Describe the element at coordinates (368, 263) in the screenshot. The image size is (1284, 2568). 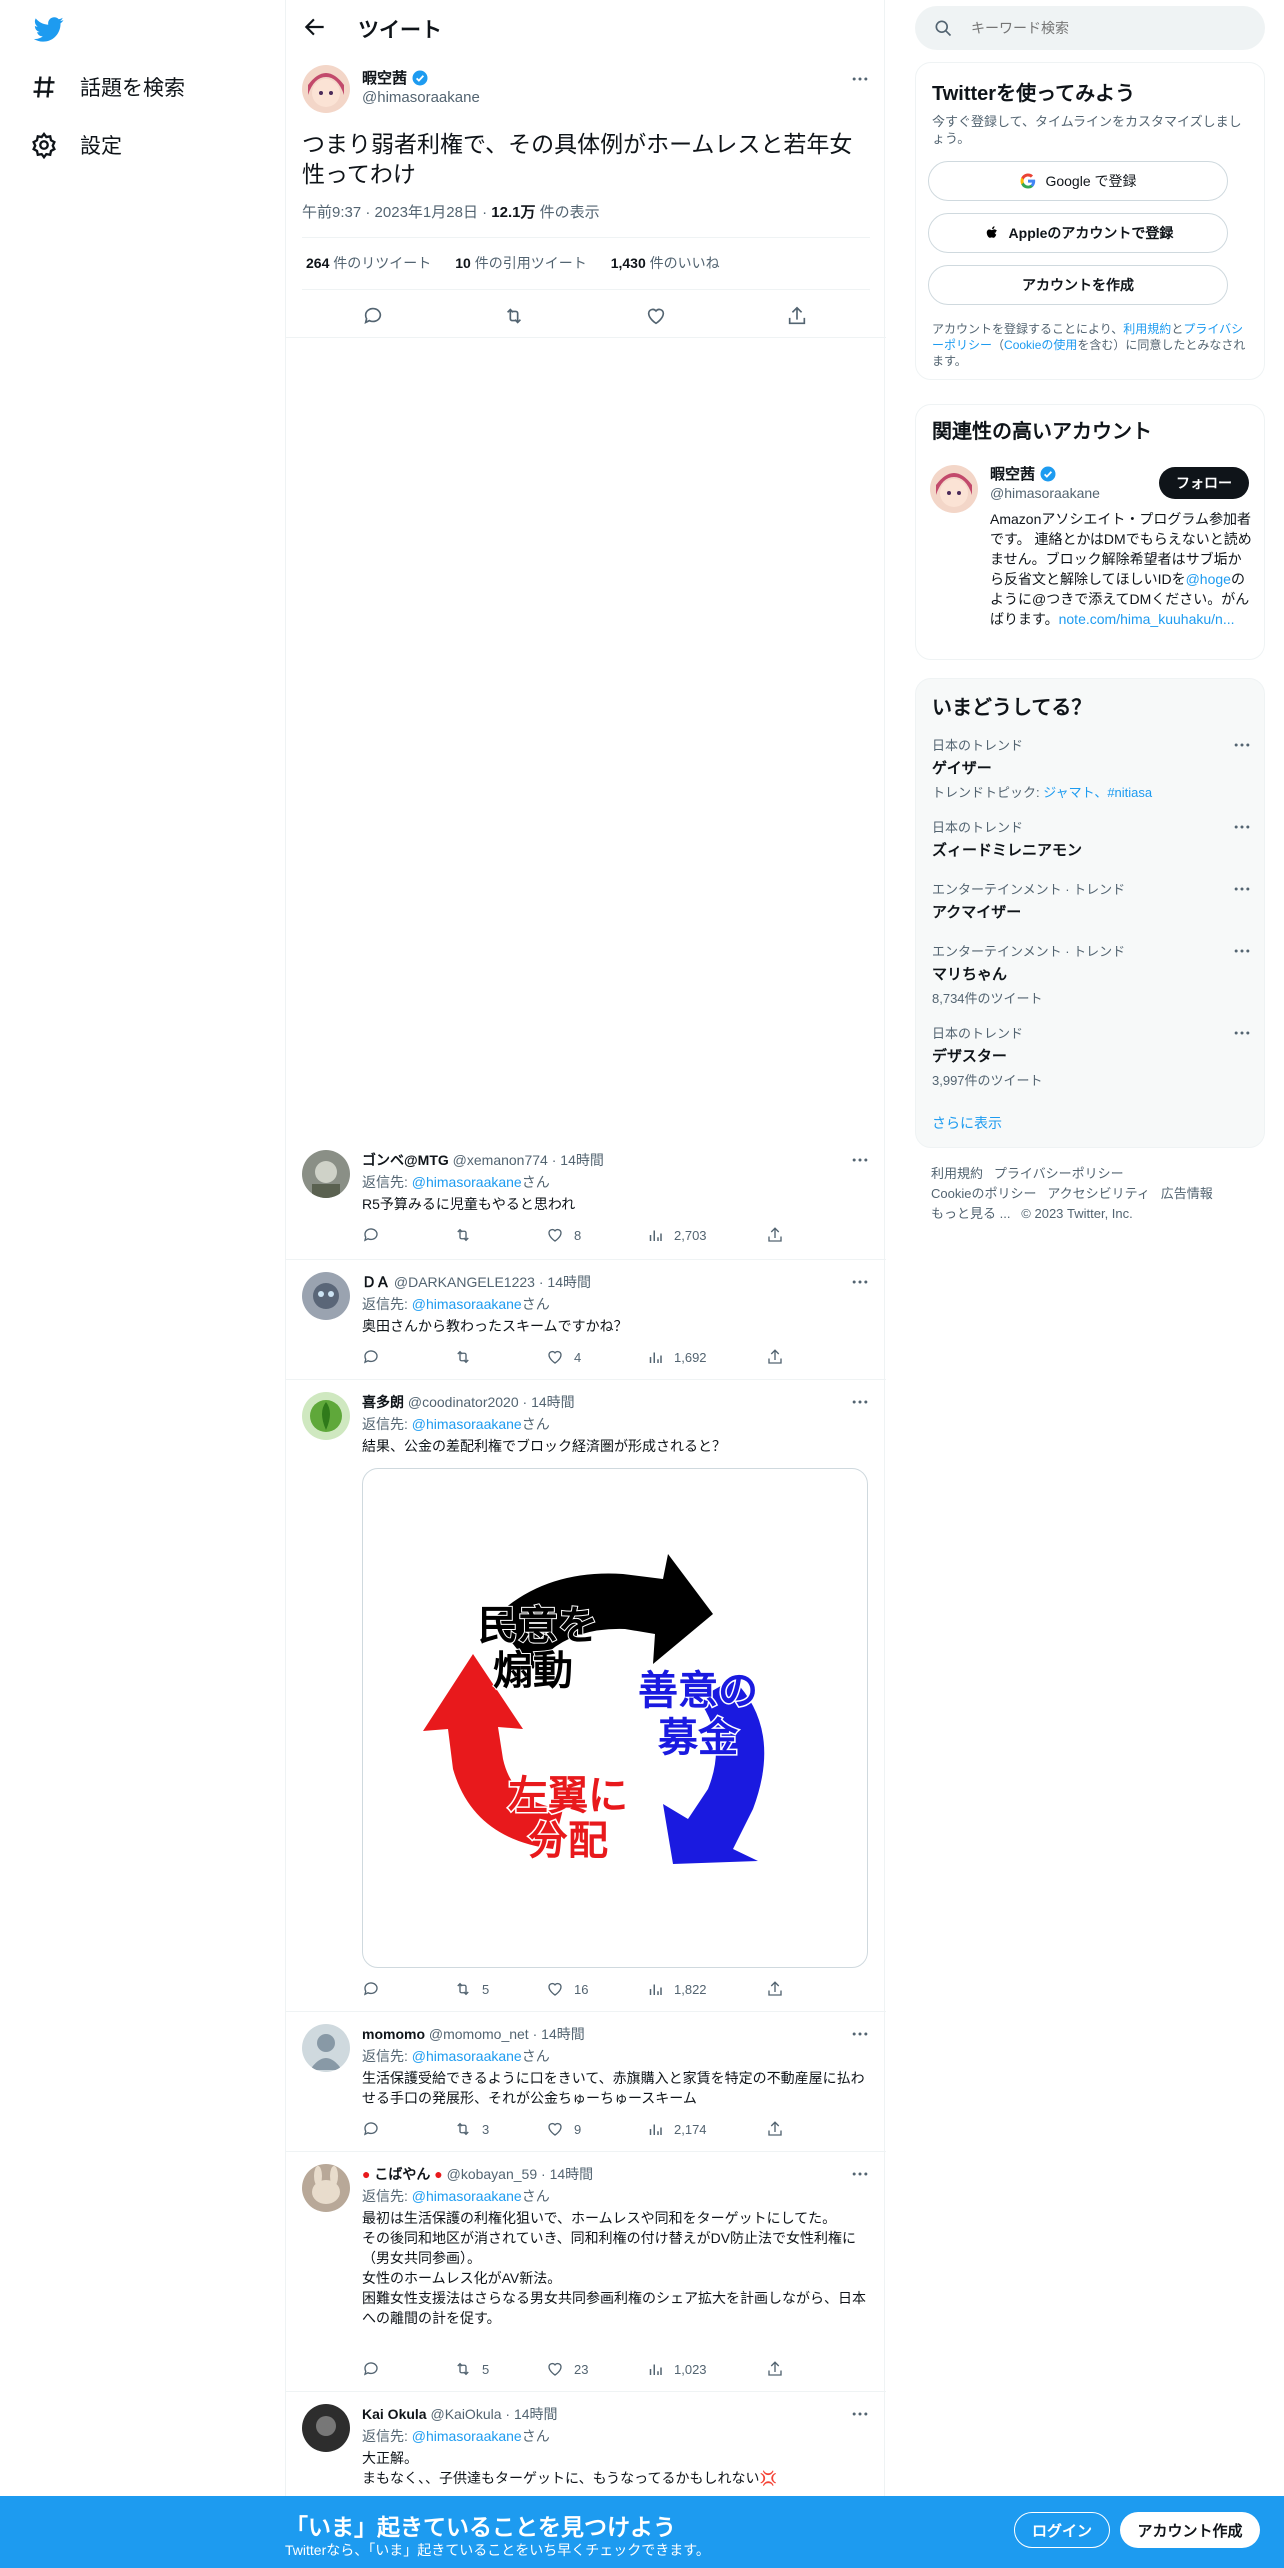
I see `retweets-stat: 264 件のリツイート` at that location.